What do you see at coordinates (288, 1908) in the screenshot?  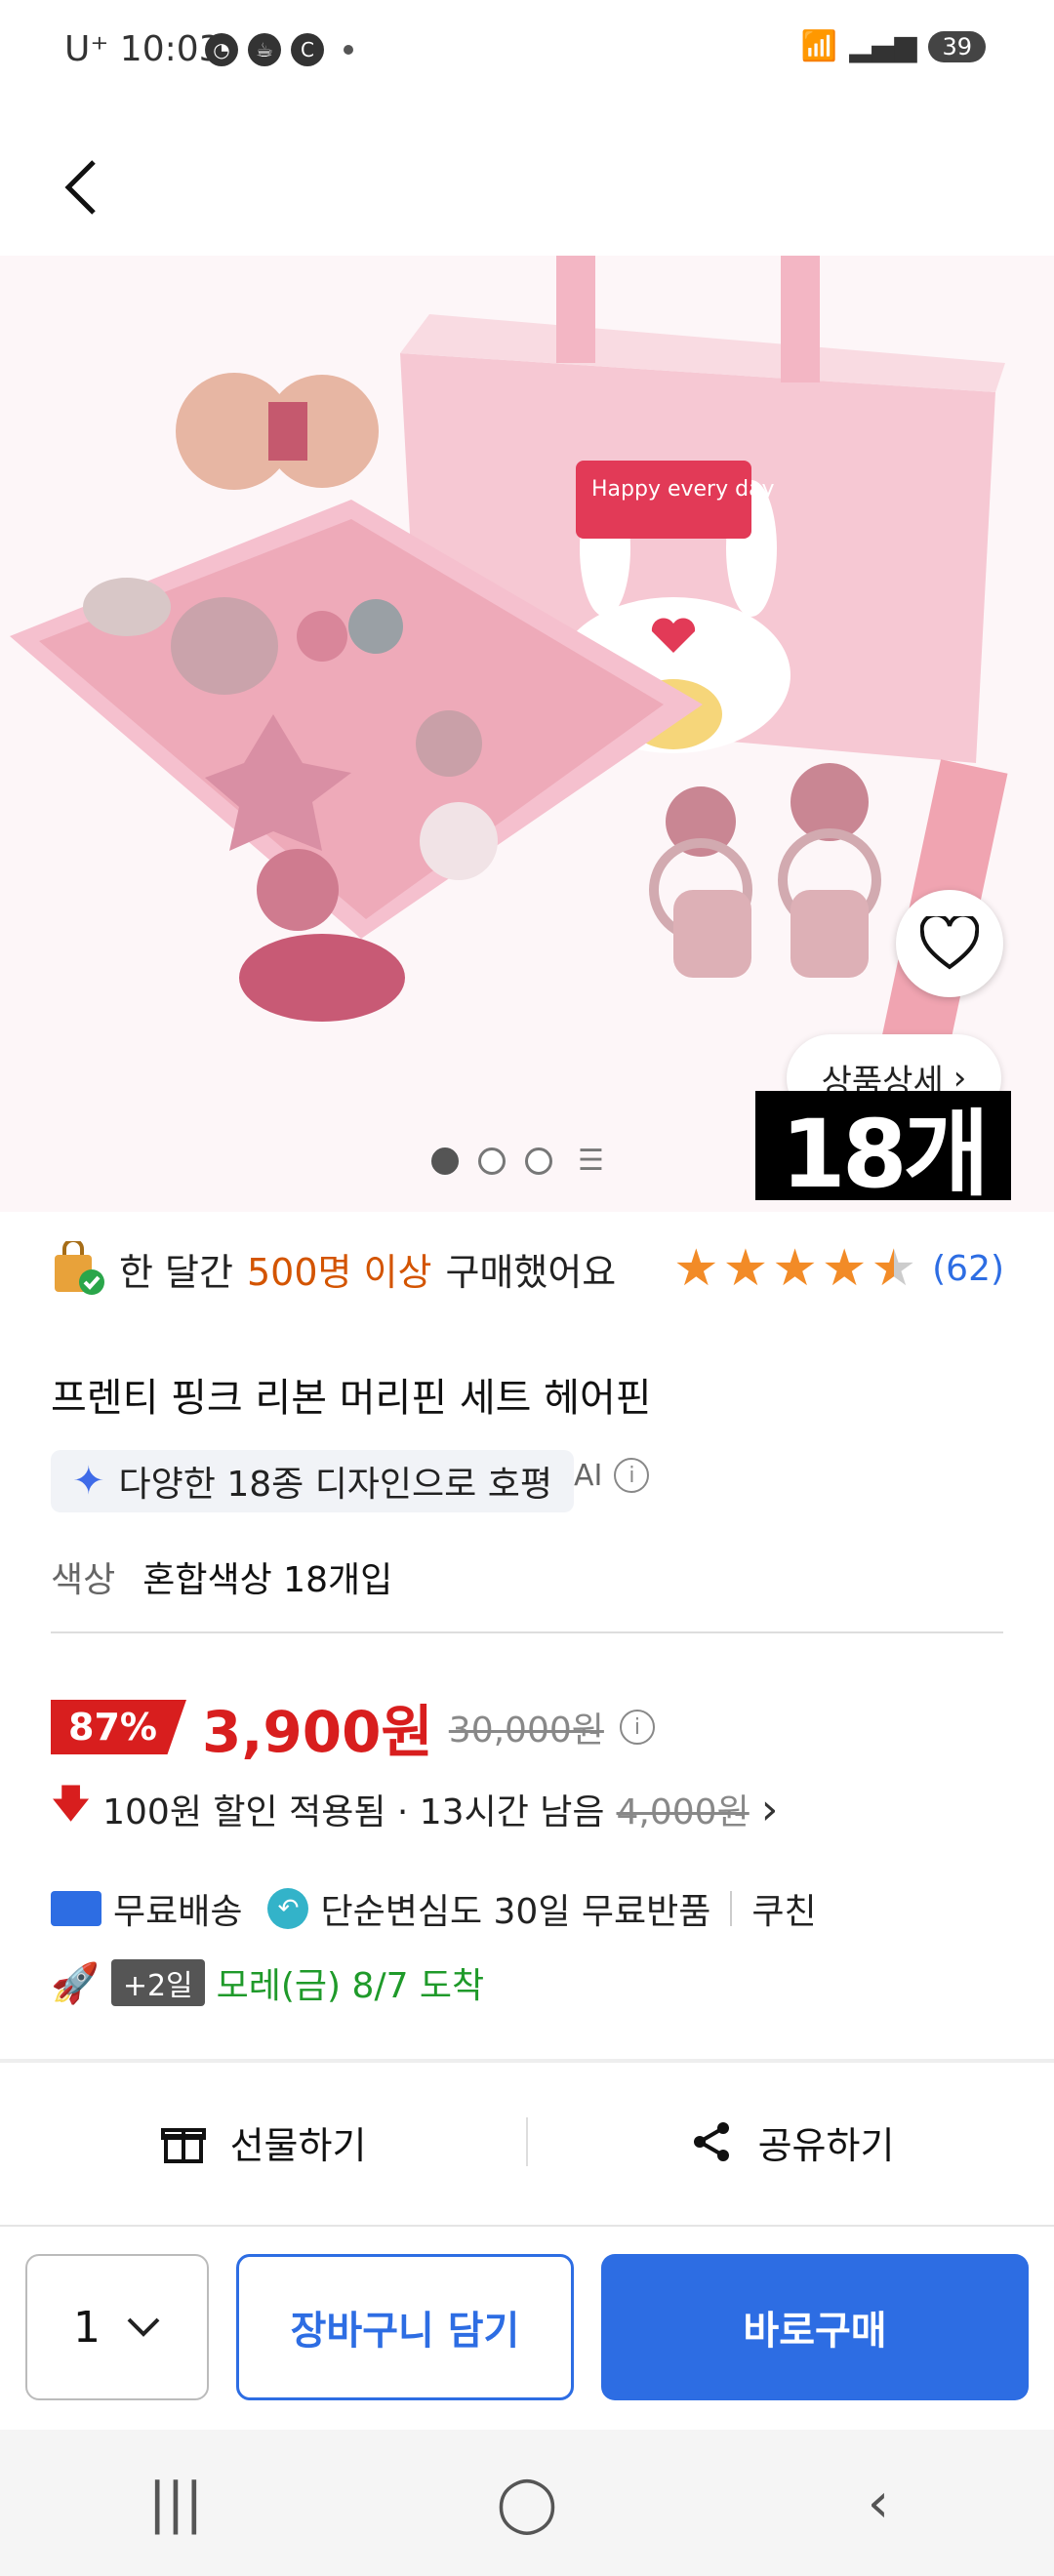 I see `return-icon: ↶` at bounding box center [288, 1908].